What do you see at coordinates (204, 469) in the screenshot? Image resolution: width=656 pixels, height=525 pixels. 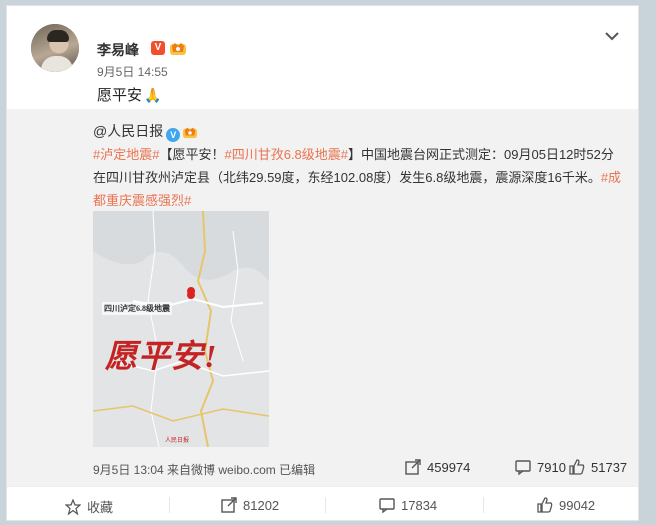 I see `repost-meta: 9月5日 13:04 来自微博 weibo.com 已编辑` at bounding box center [204, 469].